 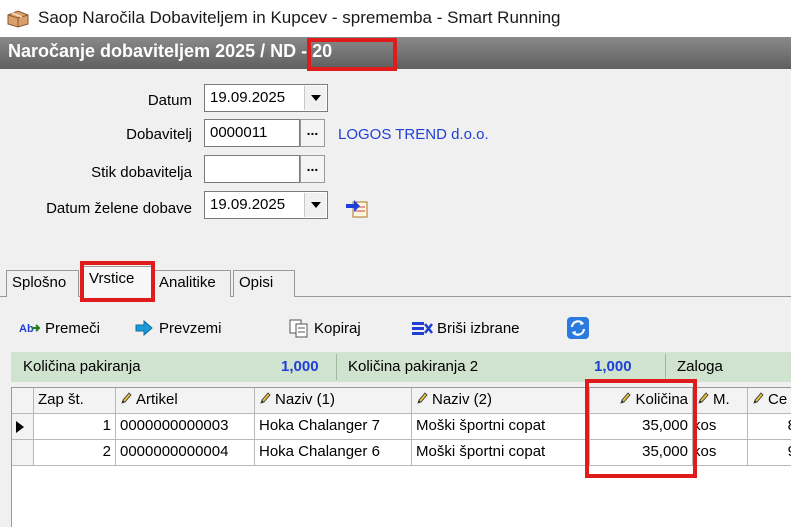 I want to click on stik-input, so click(x=252, y=169).